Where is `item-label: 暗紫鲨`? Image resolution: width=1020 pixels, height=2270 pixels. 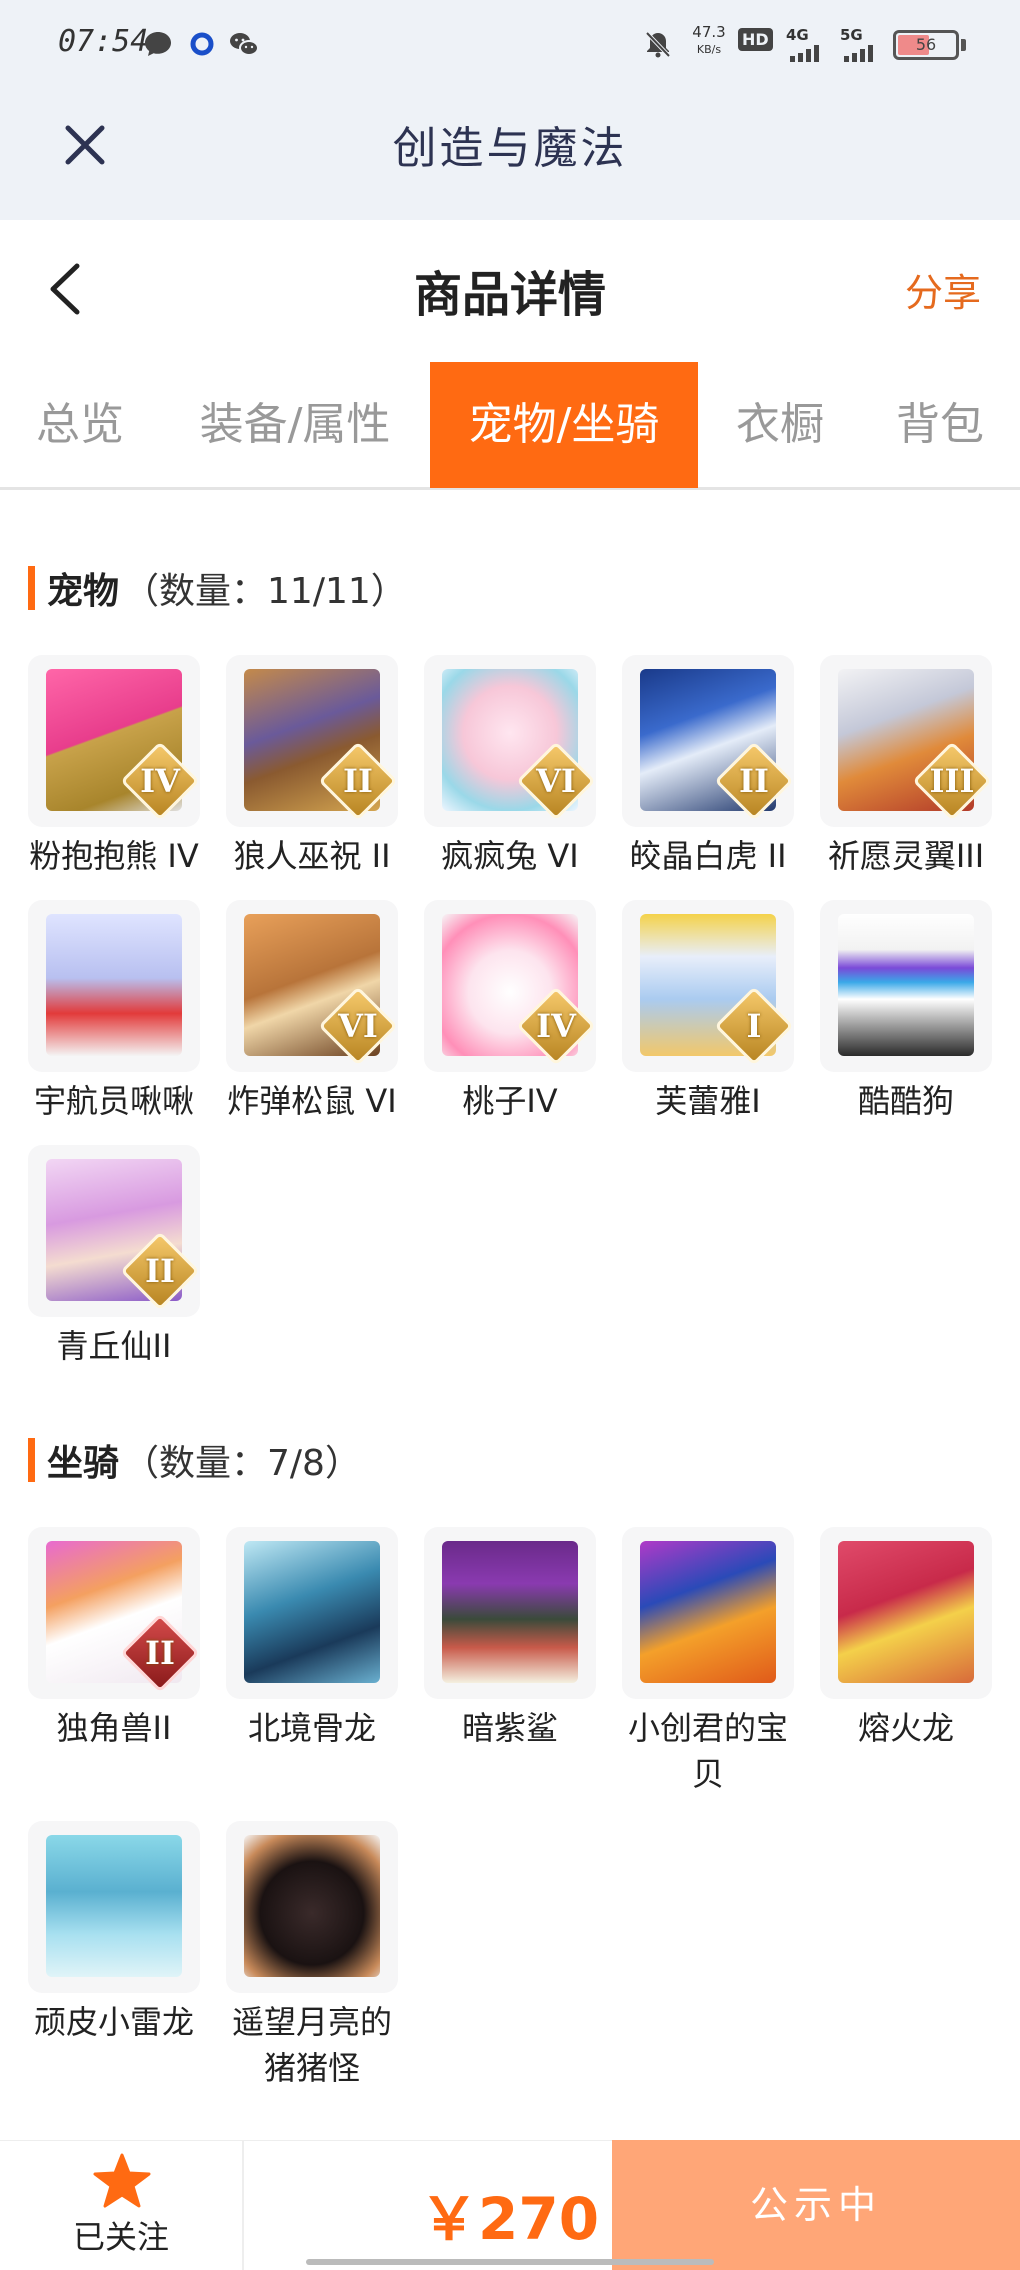
item-label: 暗紫鲨 is located at coordinates (509, 1728).